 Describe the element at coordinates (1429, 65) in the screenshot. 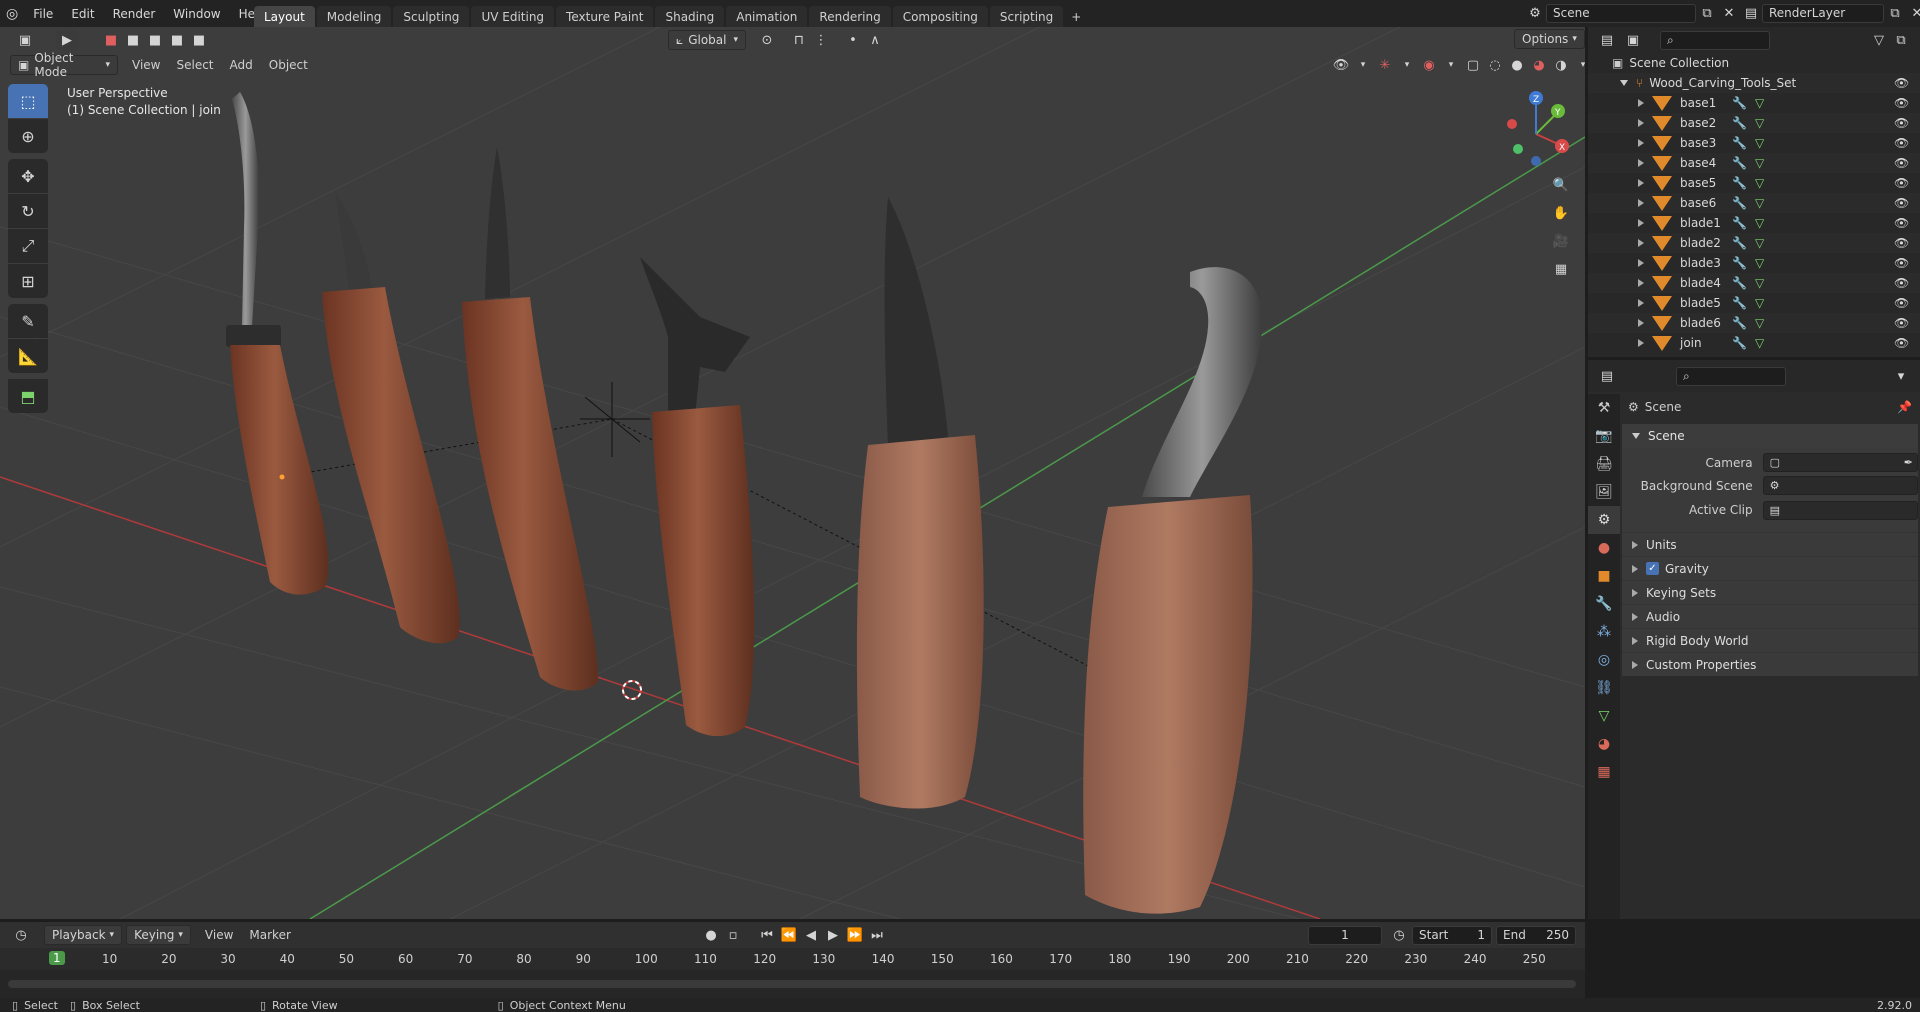

I see `overlays-toggle-icon: ◉` at that location.